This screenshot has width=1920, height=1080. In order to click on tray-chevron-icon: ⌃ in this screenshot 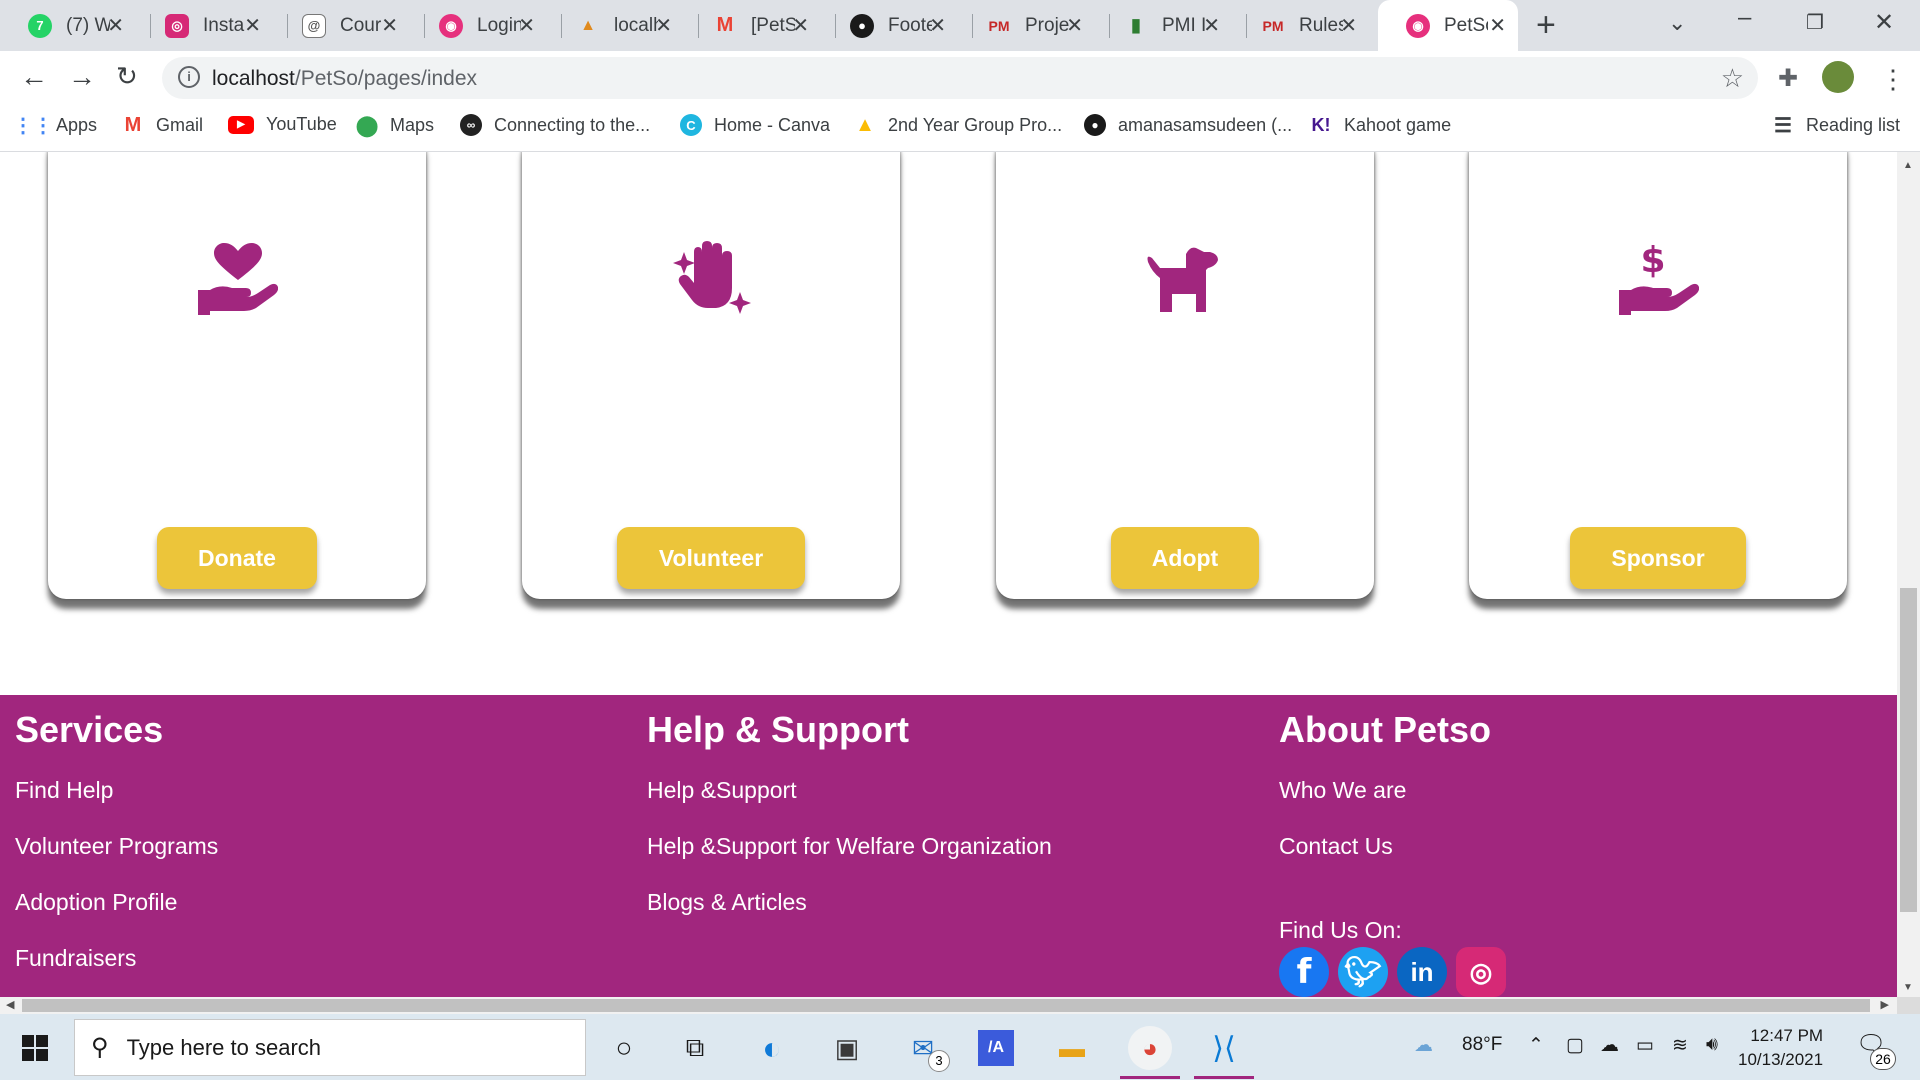, I will do `click(1536, 1045)`.